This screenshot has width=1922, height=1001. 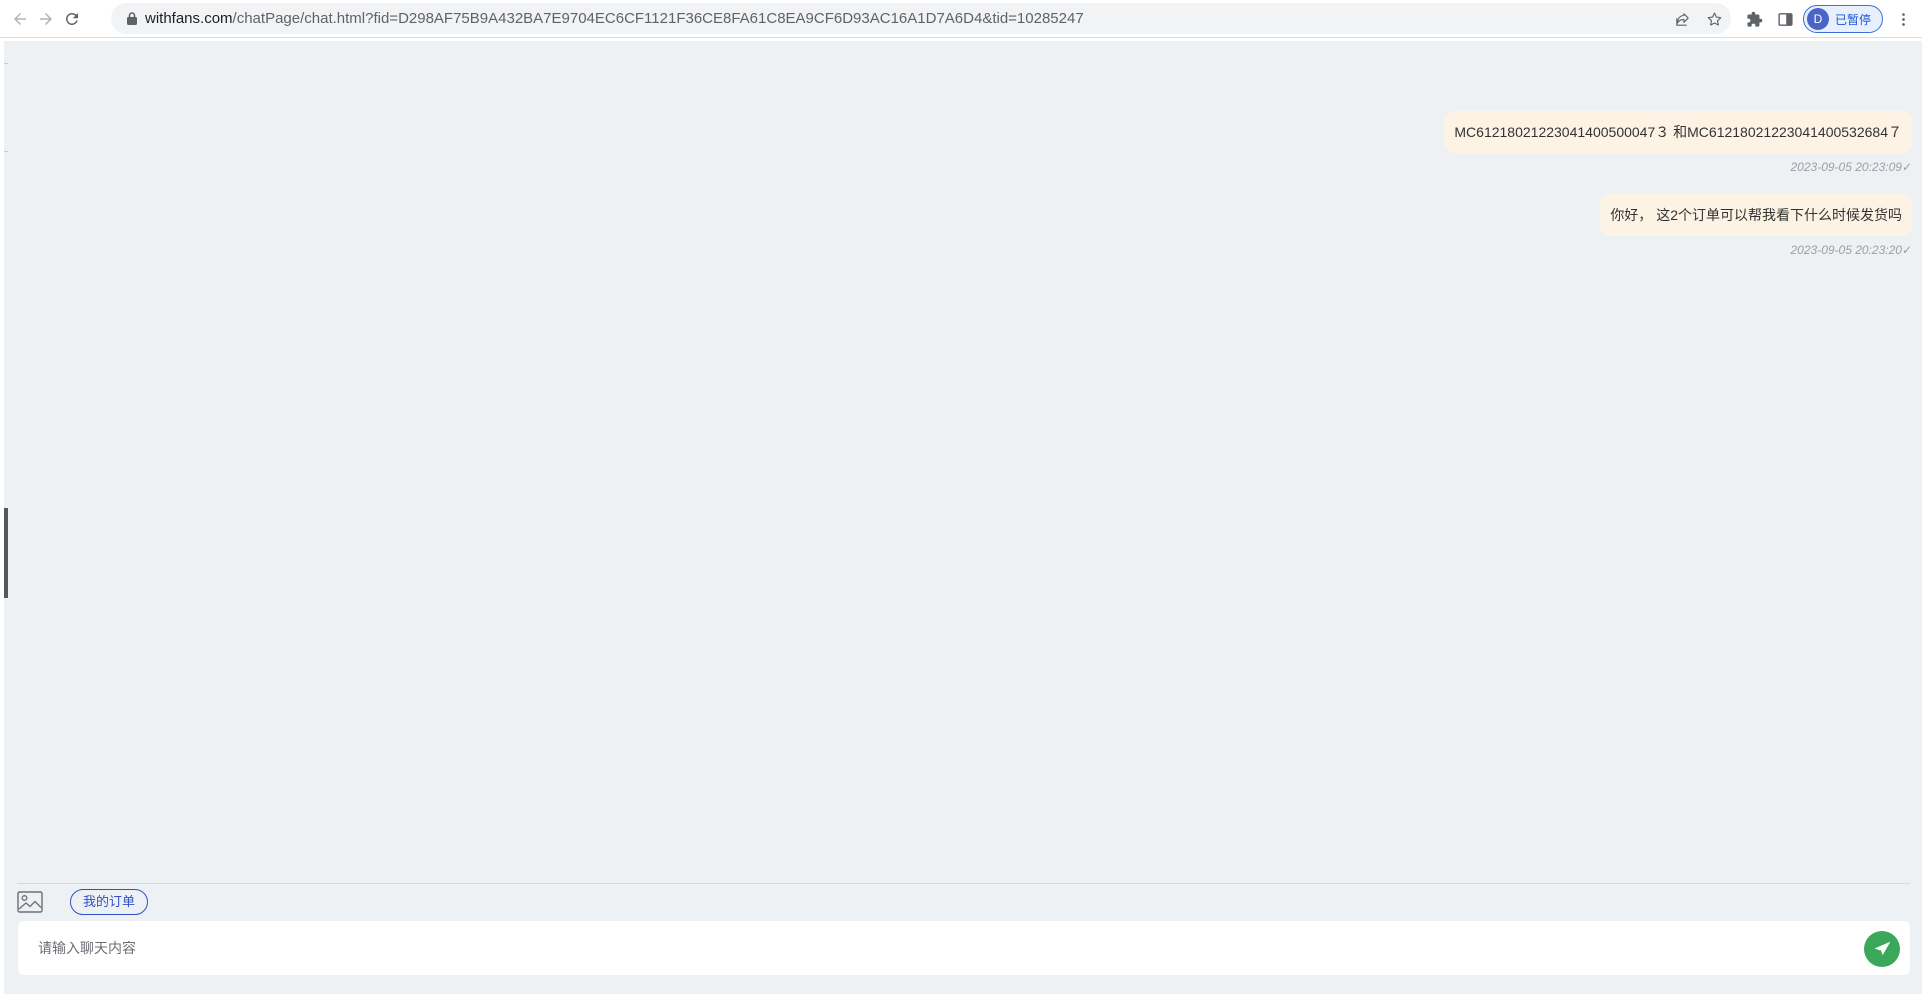 I want to click on back-button, so click(x=20, y=19).